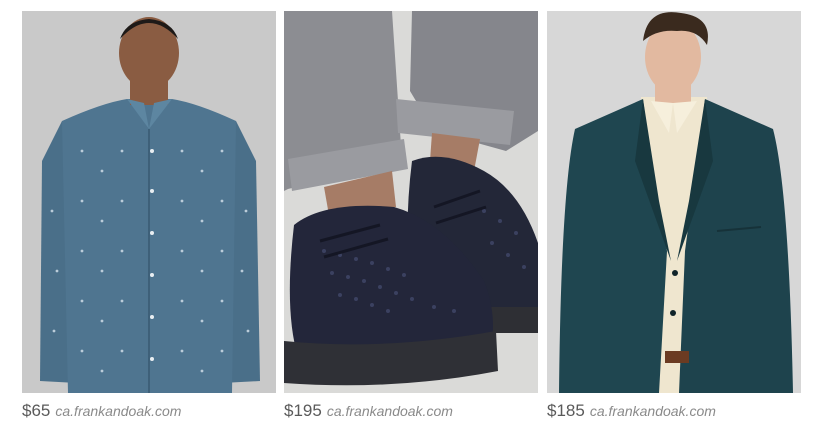  I want to click on product-price: $65, so click(36, 410).